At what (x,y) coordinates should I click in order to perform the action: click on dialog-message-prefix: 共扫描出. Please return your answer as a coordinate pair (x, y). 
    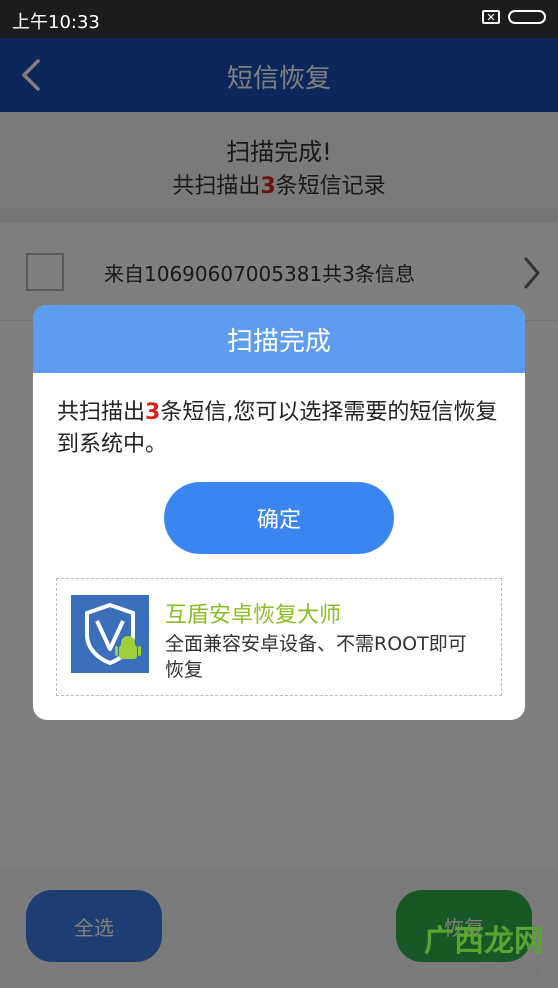
    Looking at the image, I should click on (101, 412).